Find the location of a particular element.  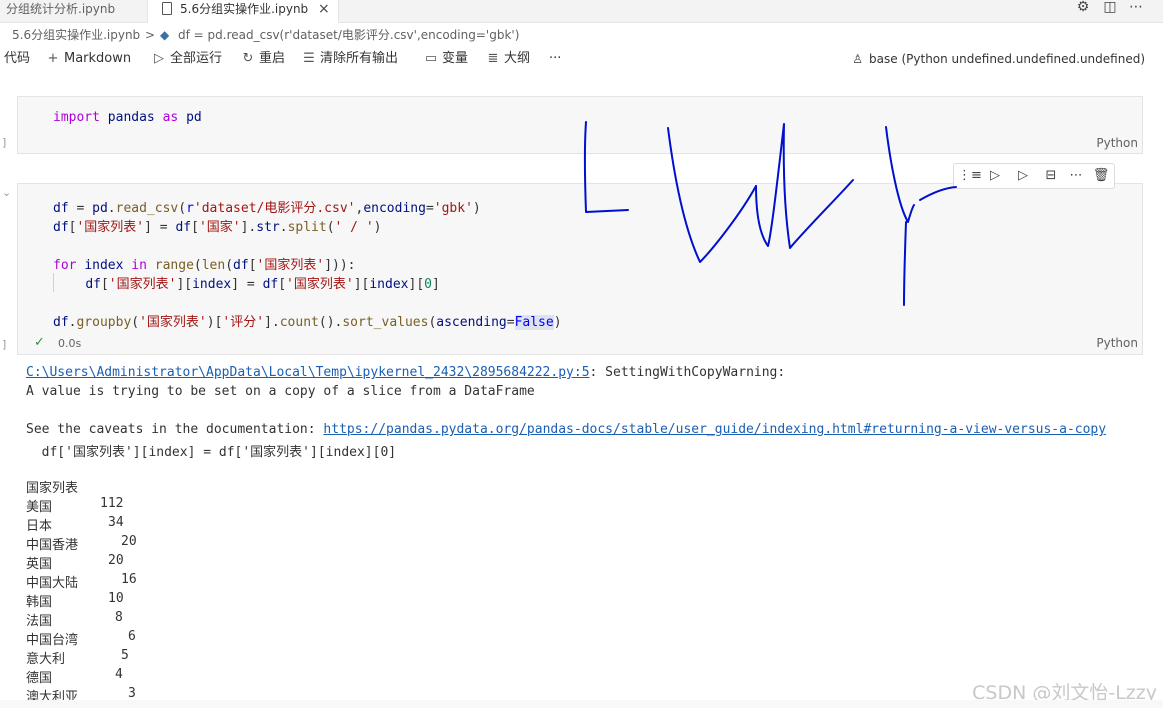

status-bar is located at coordinates (581, 704).